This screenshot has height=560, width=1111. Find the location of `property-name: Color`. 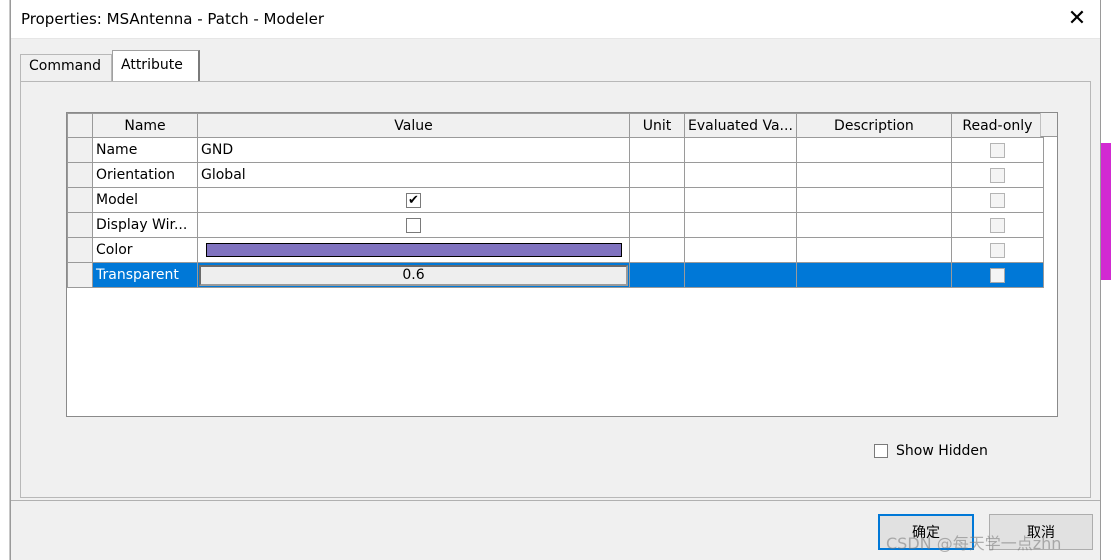

property-name: Color is located at coordinates (145, 250).